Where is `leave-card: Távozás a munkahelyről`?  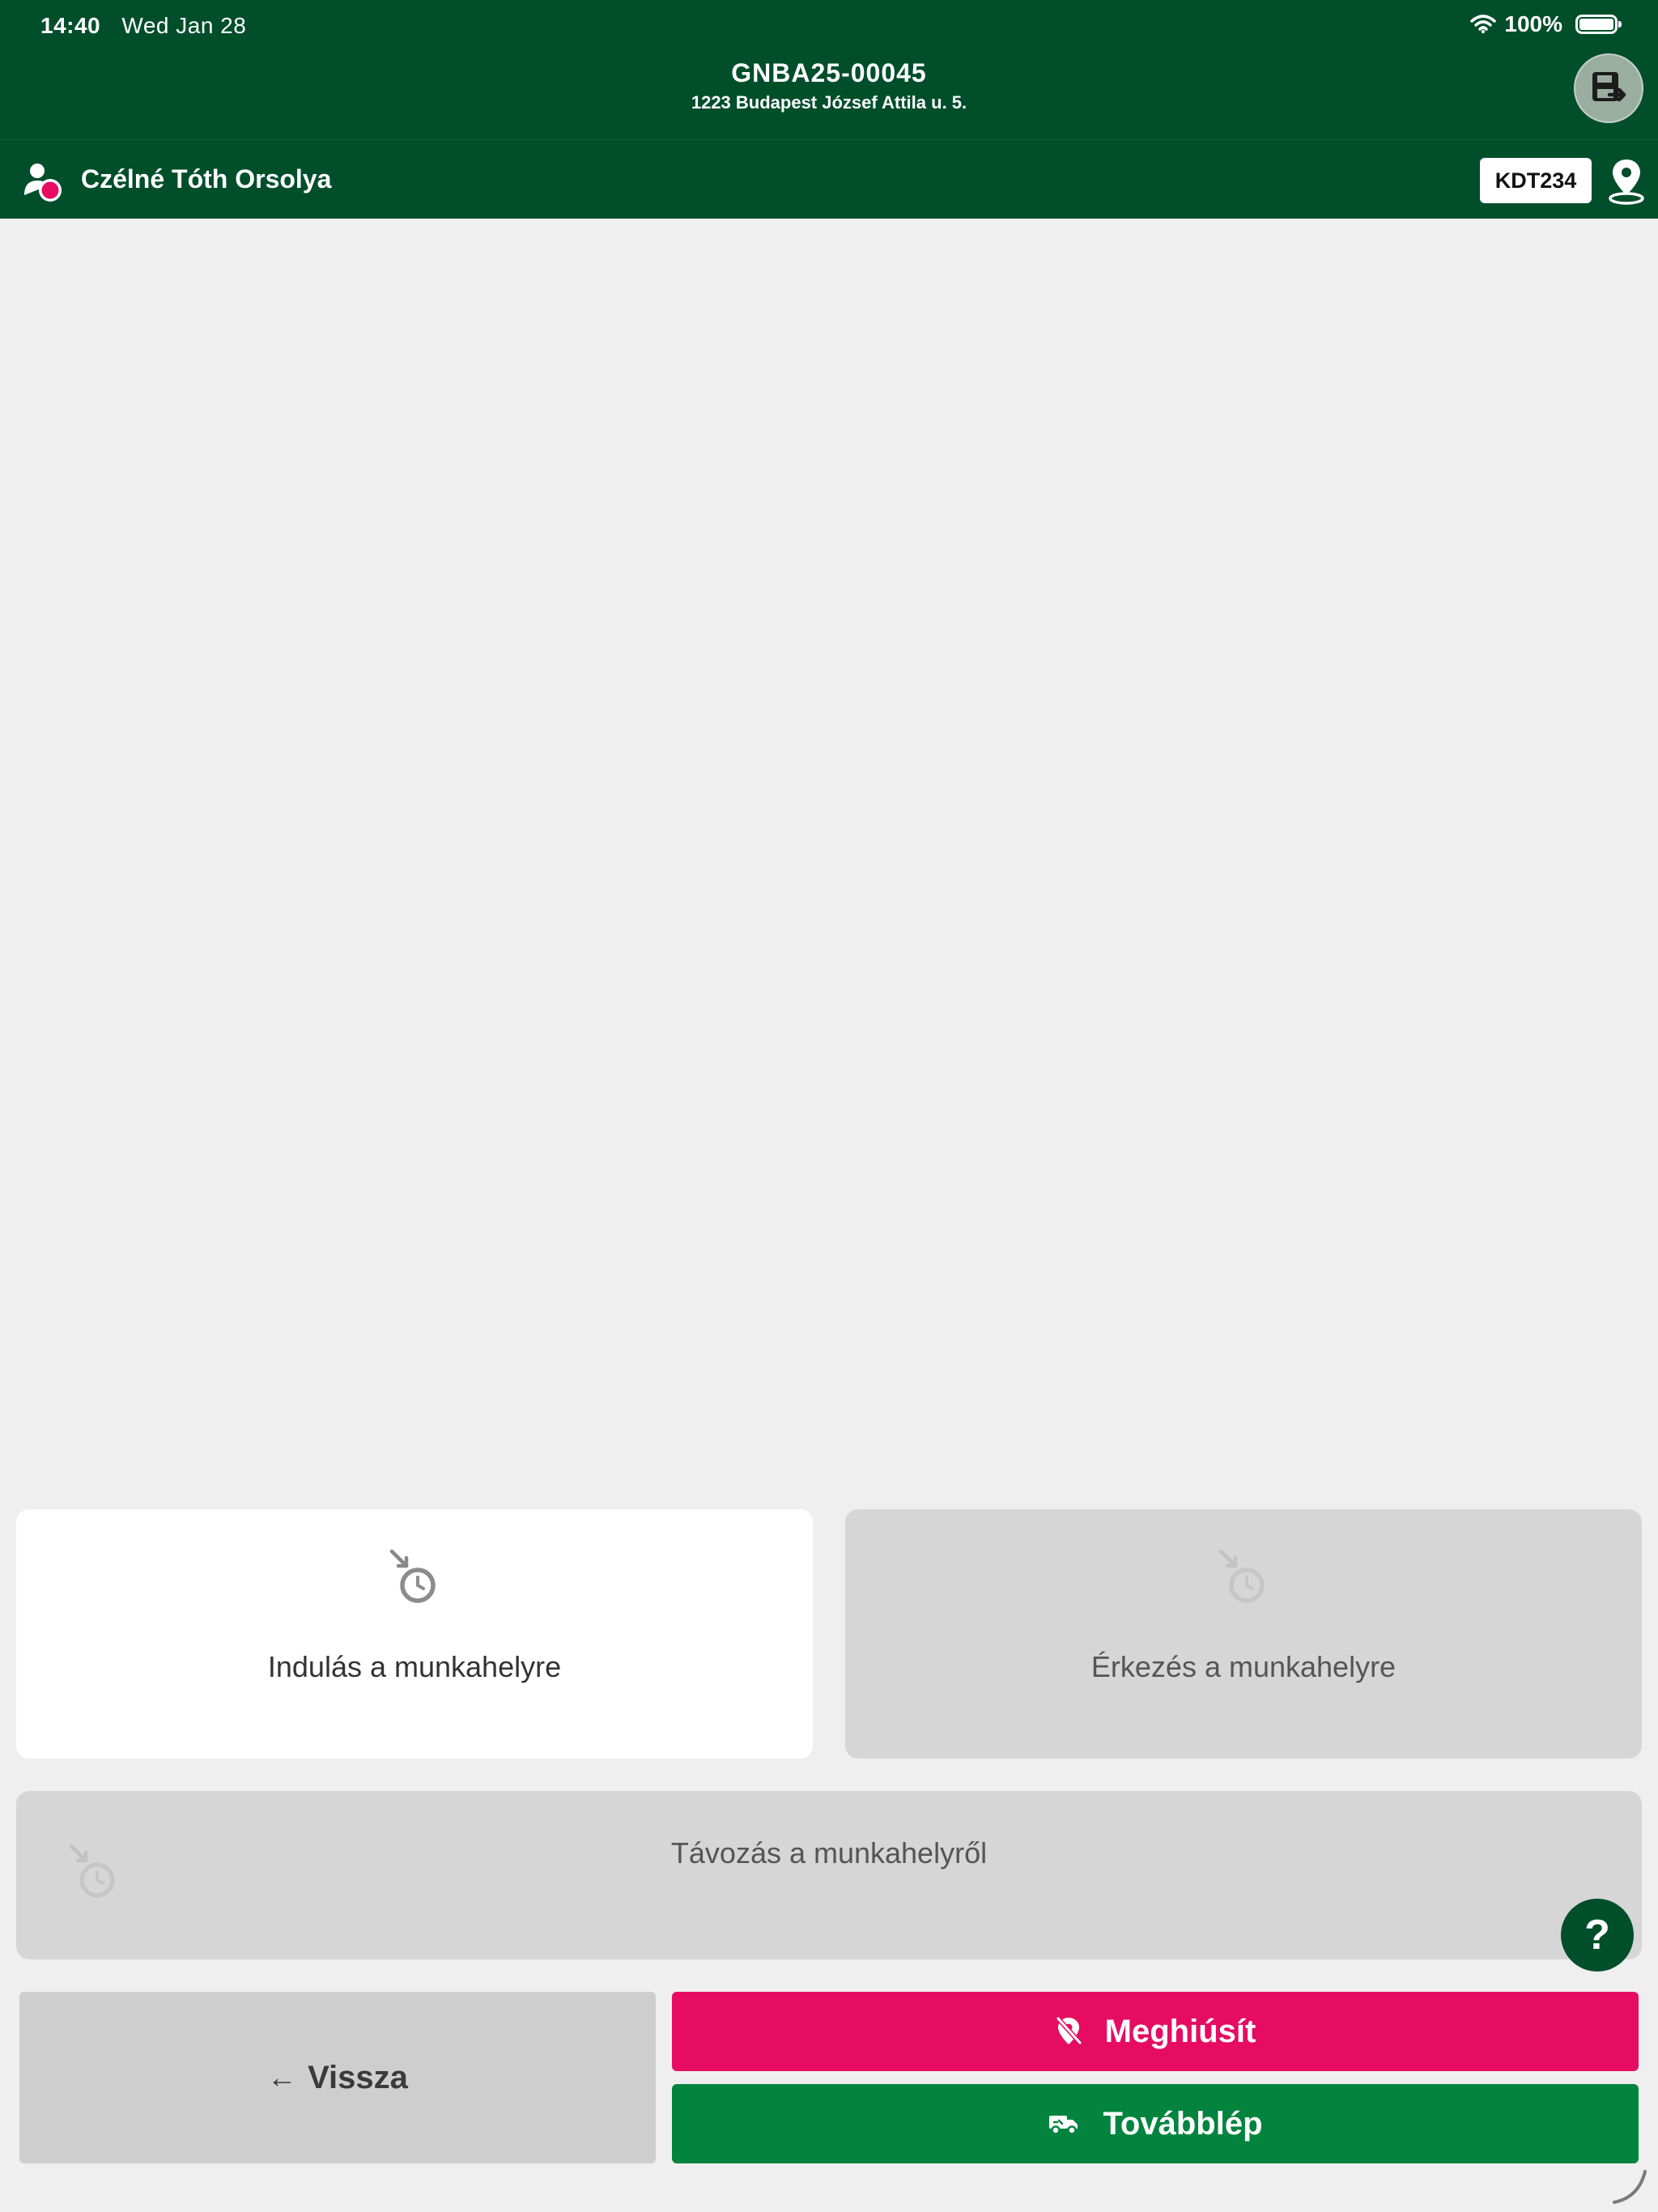 leave-card: Távozás a munkahelyről is located at coordinates (829, 1875).